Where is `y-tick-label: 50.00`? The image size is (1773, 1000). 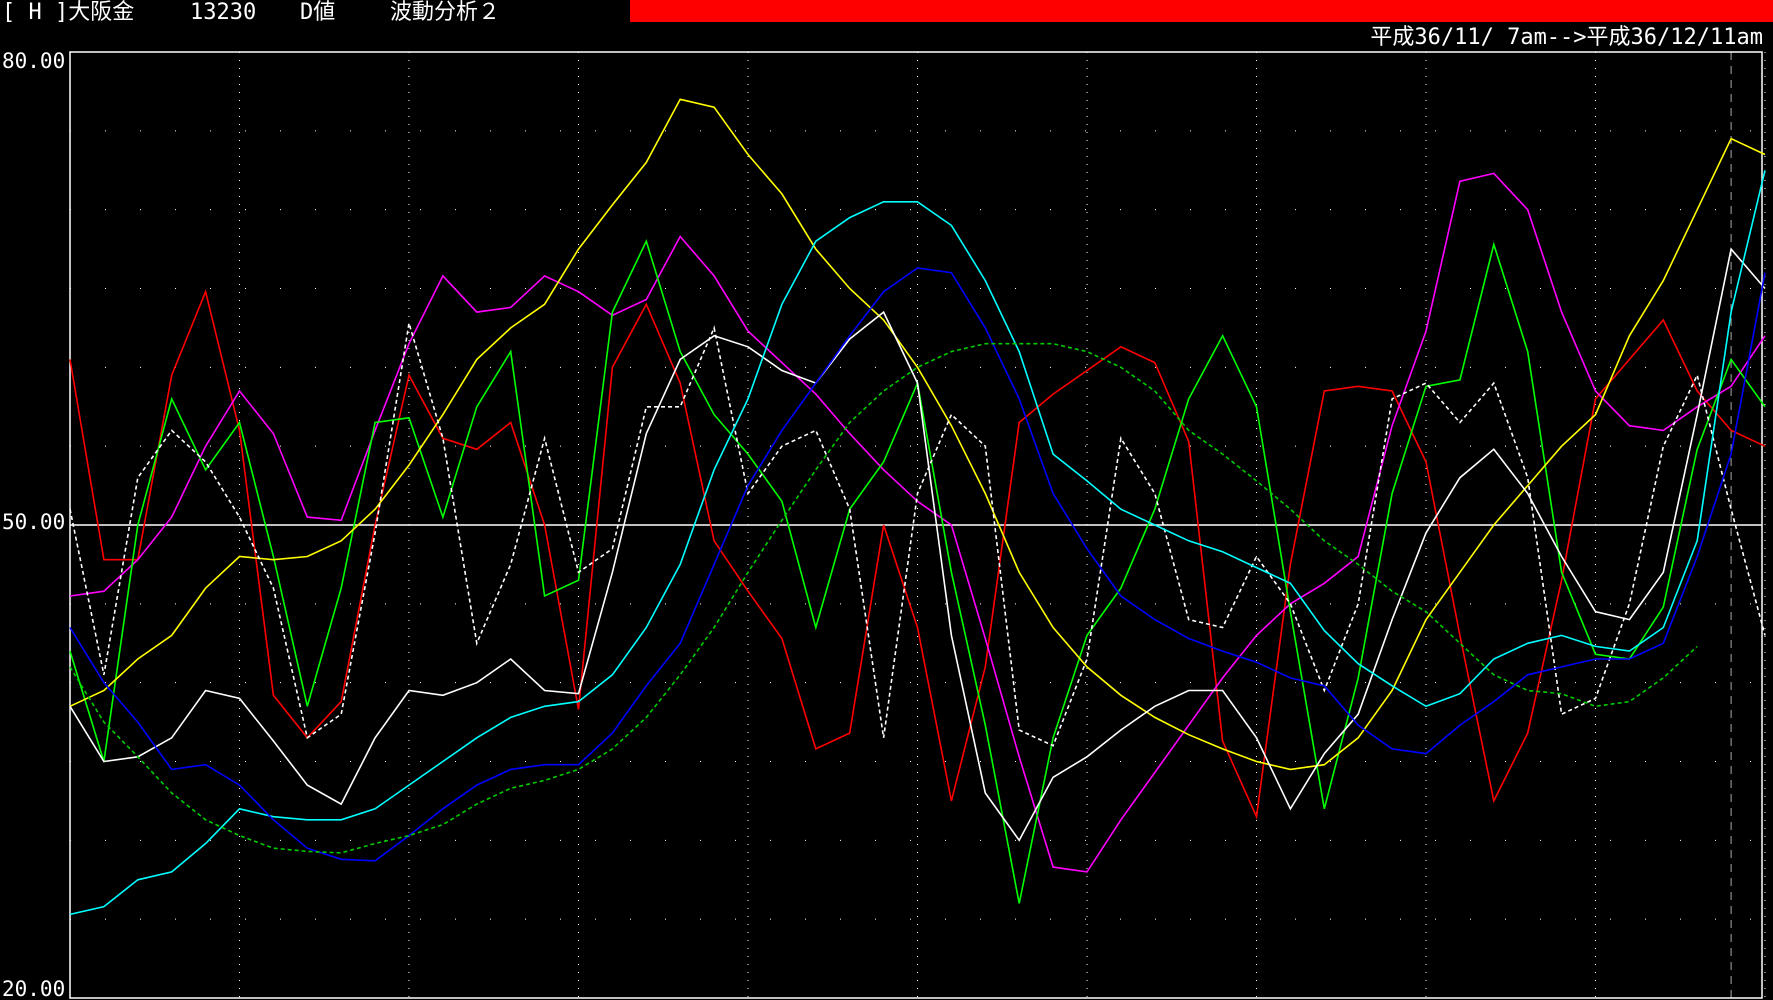 y-tick-label: 50.00 is located at coordinates (33, 522).